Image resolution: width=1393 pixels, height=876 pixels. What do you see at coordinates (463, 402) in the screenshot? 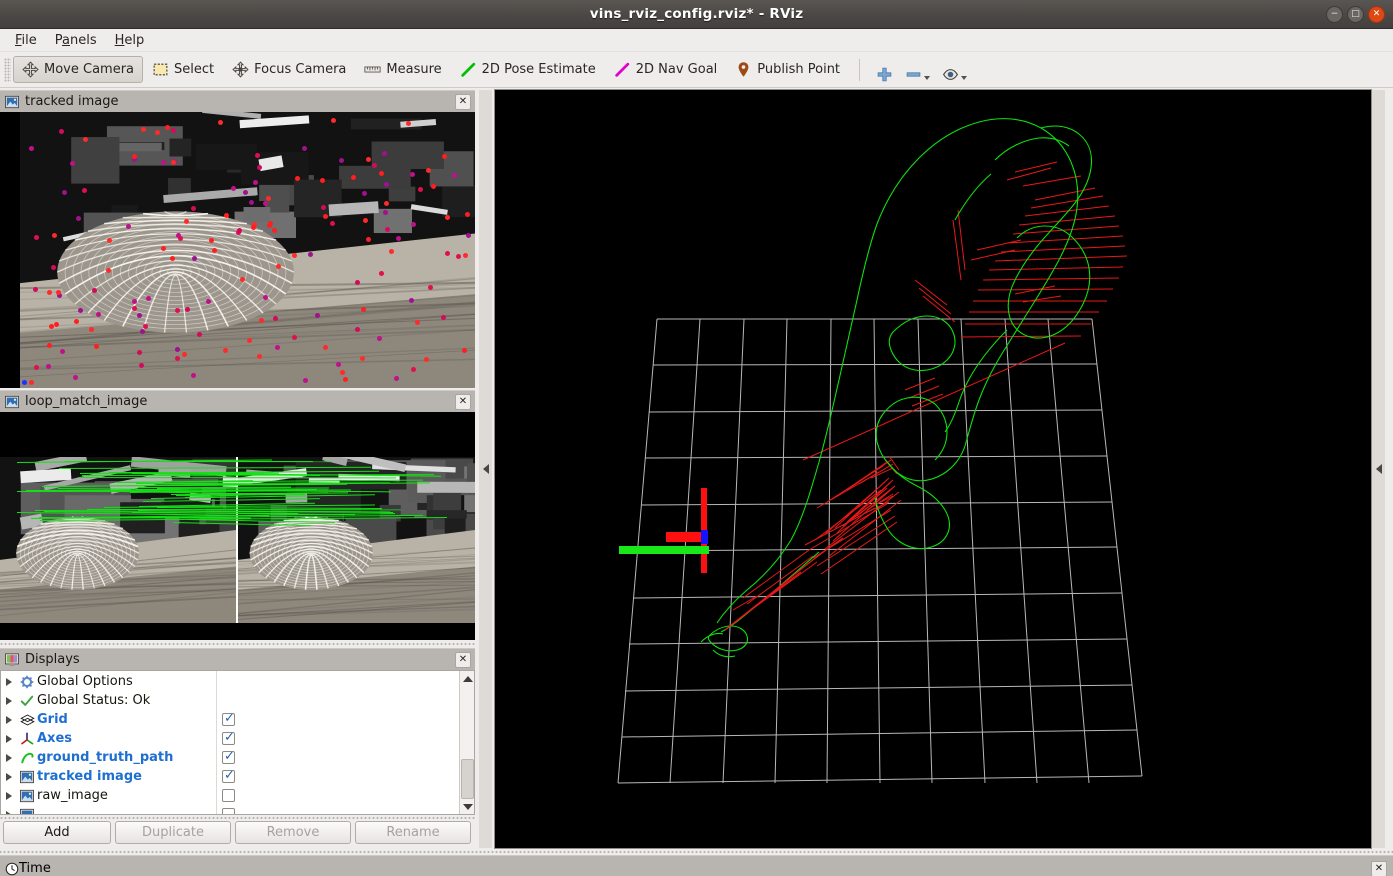
I see `loop-match-panel-close-button: ✕` at bounding box center [463, 402].